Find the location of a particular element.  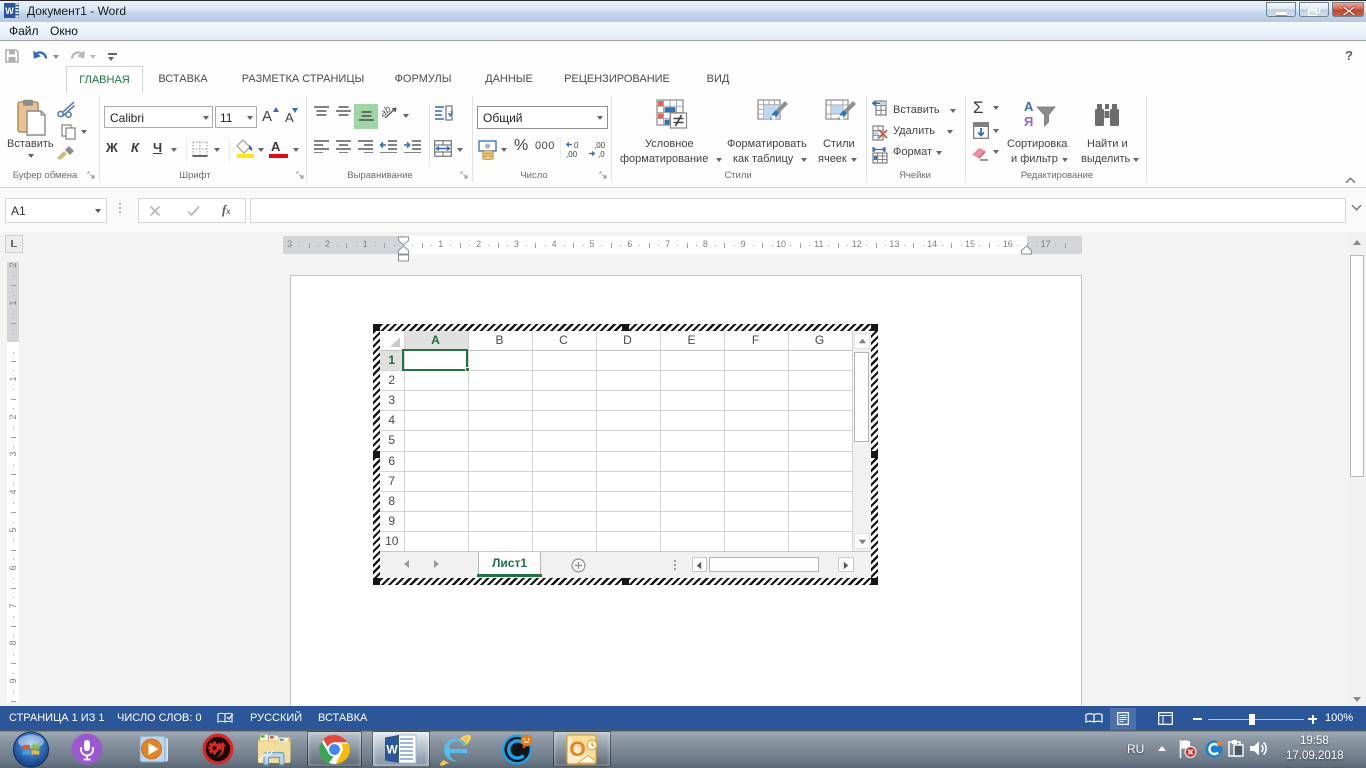

svg-text: ,0 is located at coordinates (601, 154).